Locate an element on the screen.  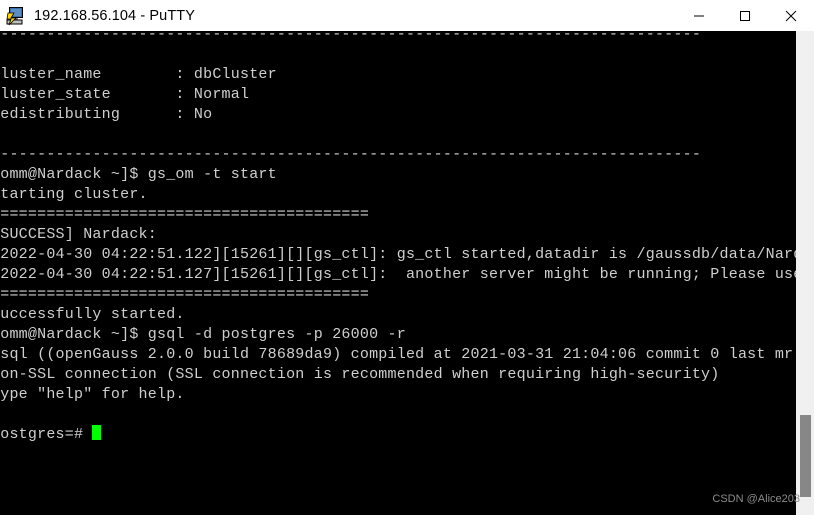
title-bar: 192.168.56.104 - PuTTY is located at coordinates (407, 15).